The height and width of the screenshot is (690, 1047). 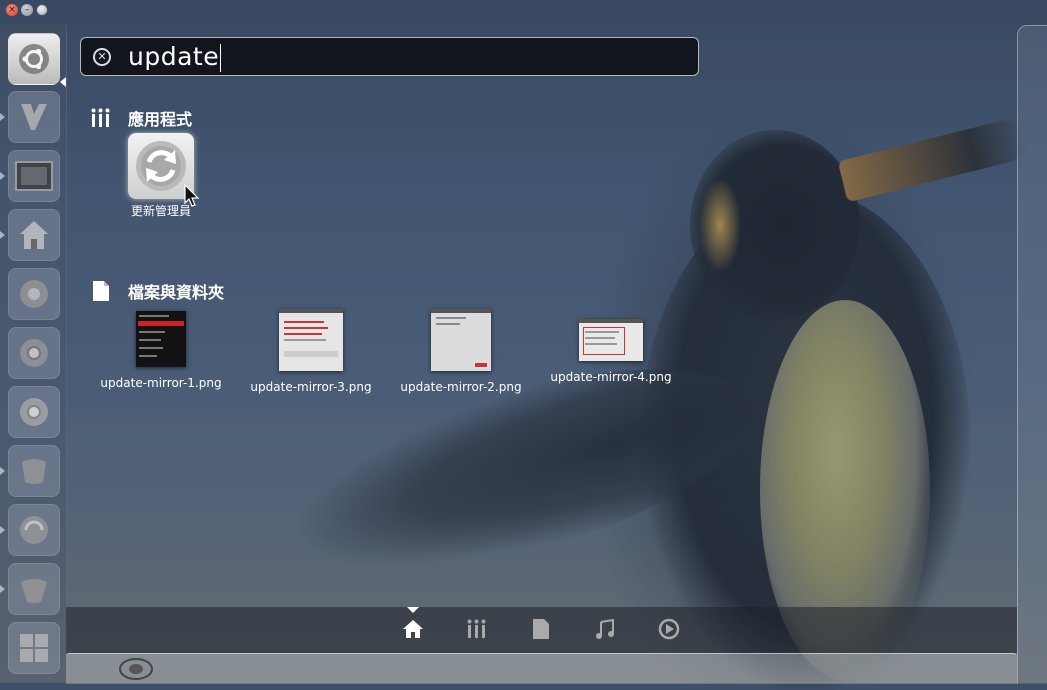 I want to click on lens-video, so click(x=669, y=629).